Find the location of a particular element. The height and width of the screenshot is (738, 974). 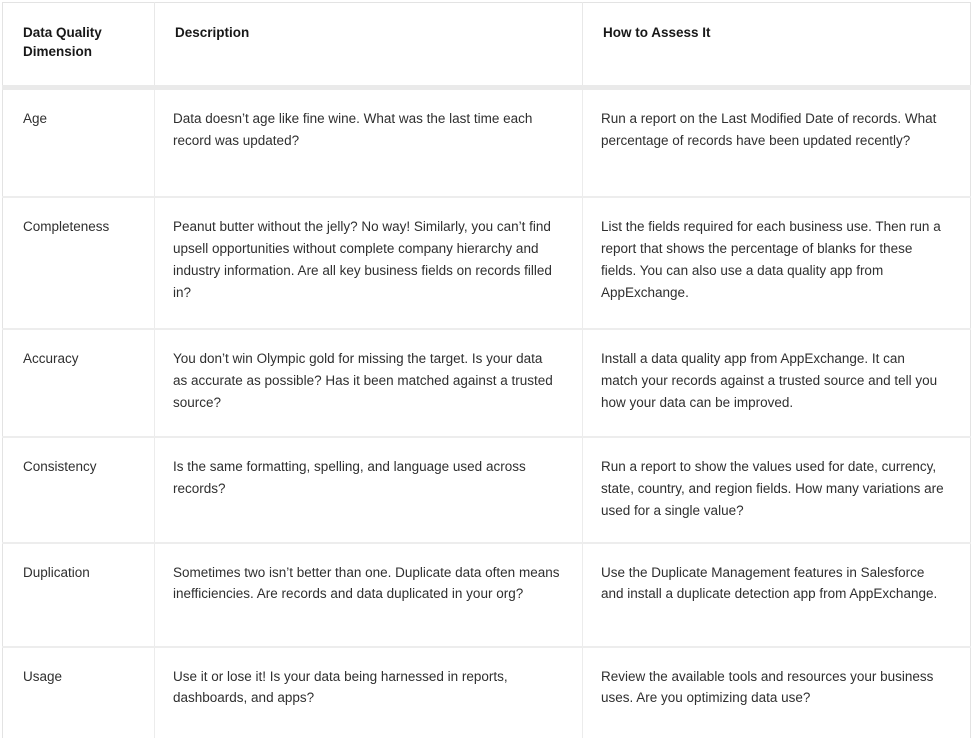

column-header-description: Description is located at coordinates (368, 46).